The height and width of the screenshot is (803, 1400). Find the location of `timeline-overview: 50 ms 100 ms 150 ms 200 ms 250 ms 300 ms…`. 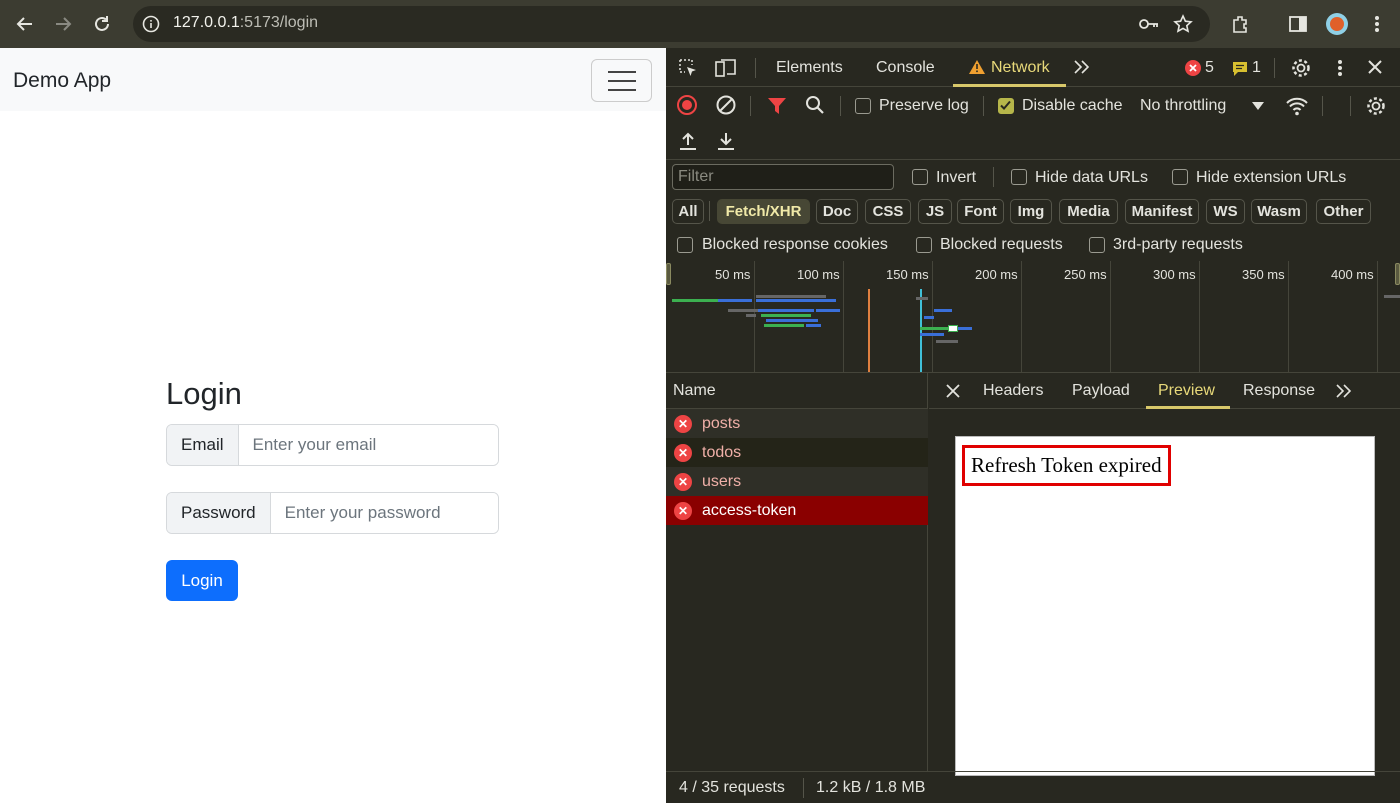

timeline-overview: 50 ms 100 ms 150 ms 200 ms 250 ms 300 ms… is located at coordinates (1033, 317).